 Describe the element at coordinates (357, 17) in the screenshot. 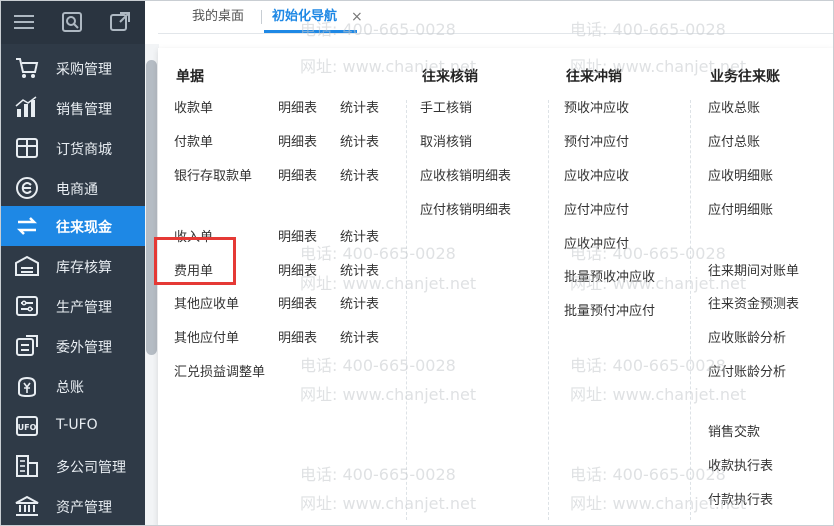

I see `close-icon: ×` at that location.